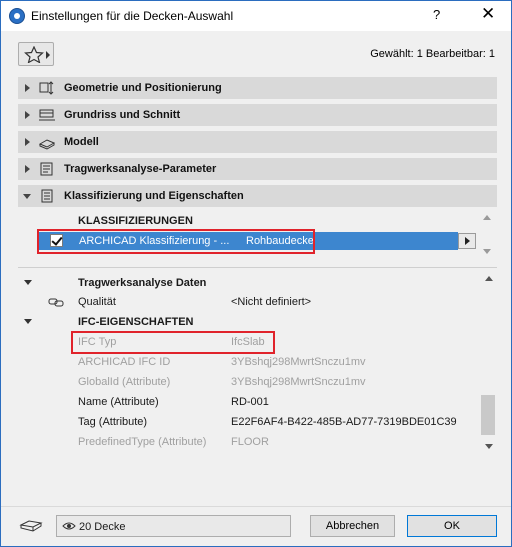  What do you see at coordinates (257, 115) in the screenshot?
I see `section-floorplan: Grundriss und Schnitt` at bounding box center [257, 115].